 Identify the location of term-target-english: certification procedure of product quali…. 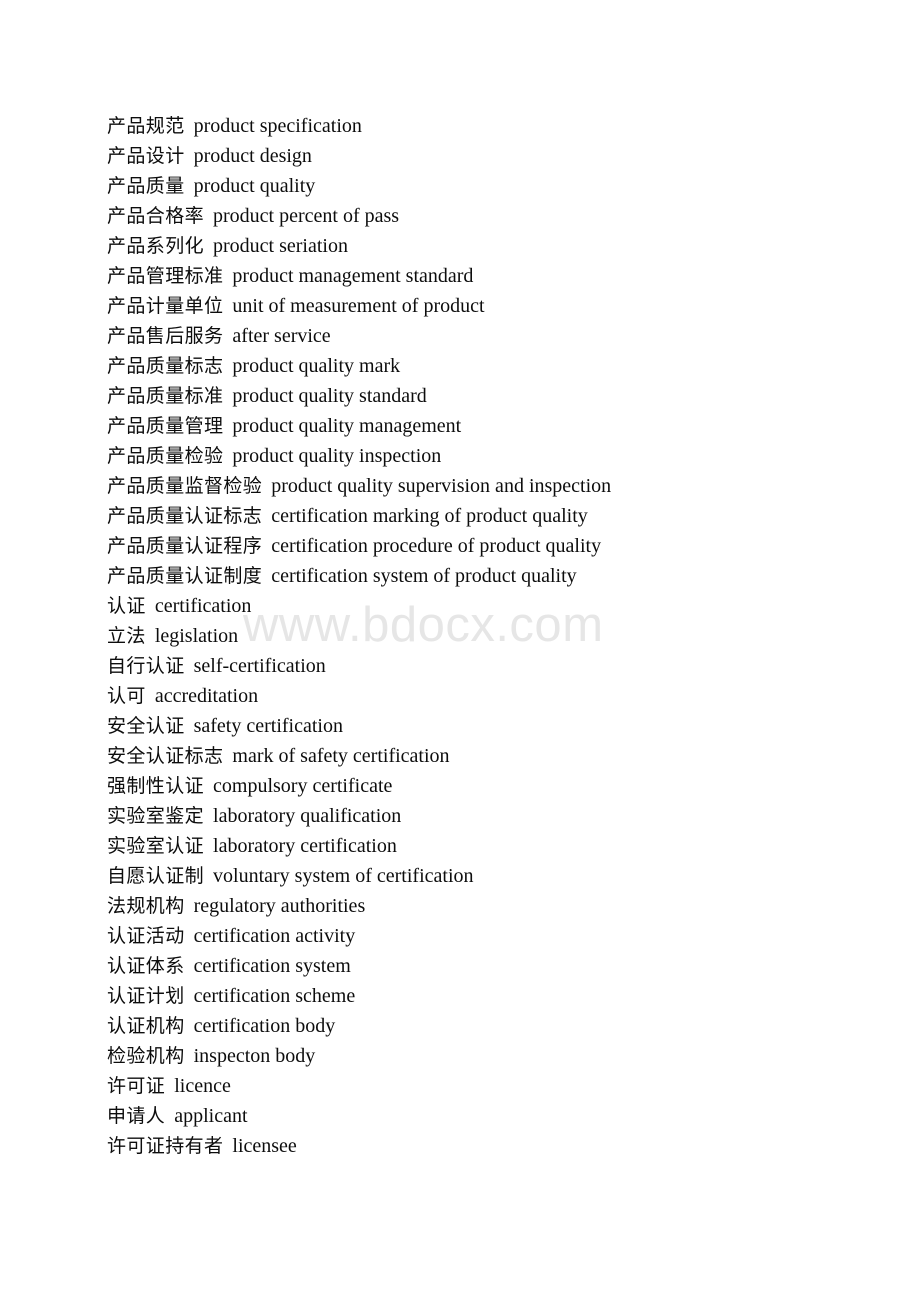
(436, 546).